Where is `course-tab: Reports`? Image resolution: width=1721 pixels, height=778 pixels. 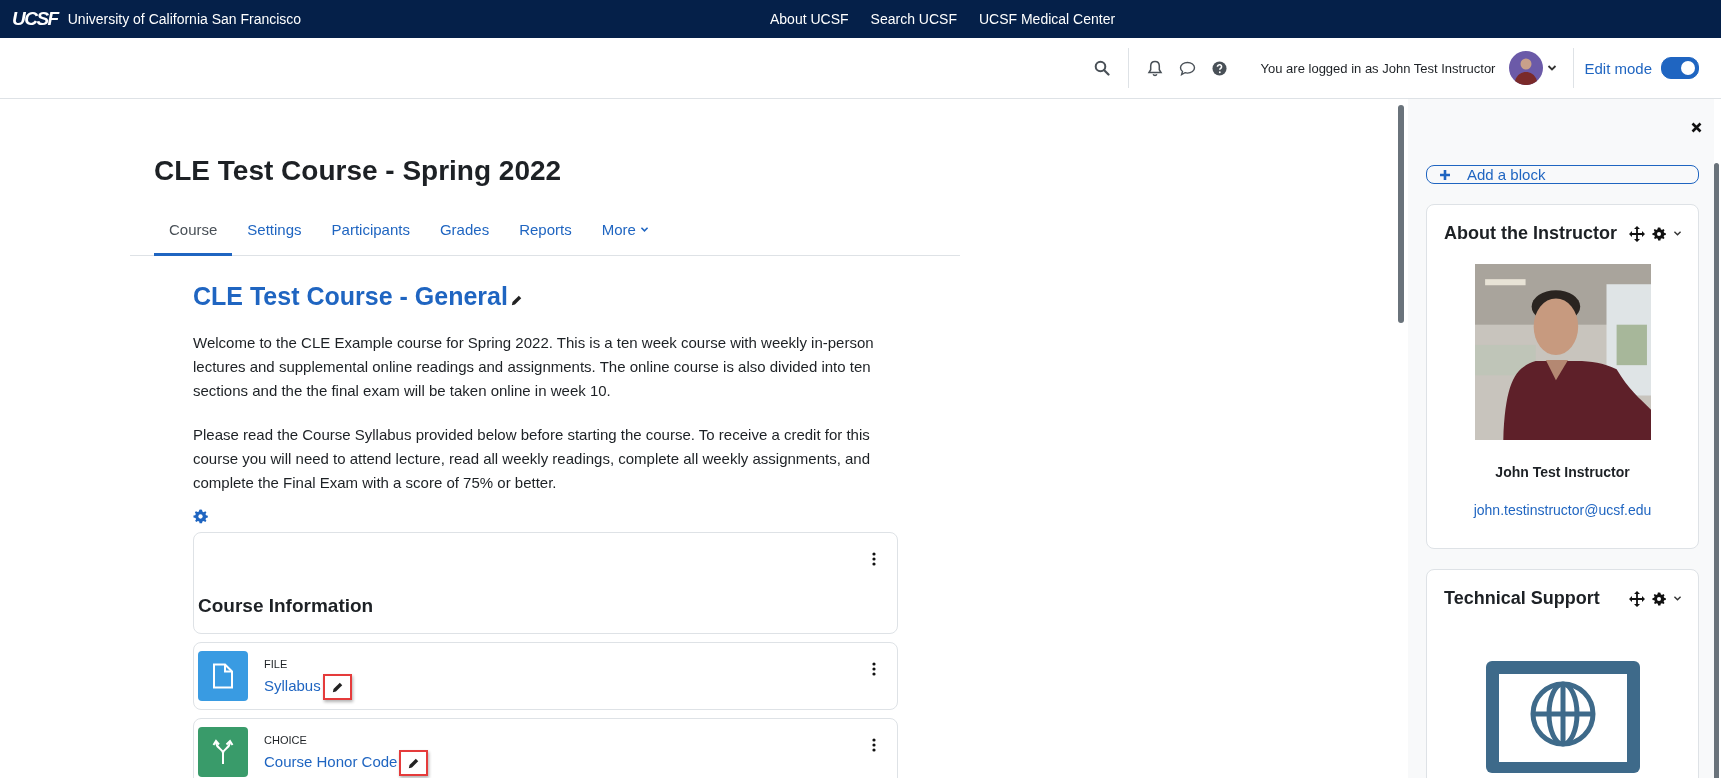 course-tab: Reports is located at coordinates (545, 233).